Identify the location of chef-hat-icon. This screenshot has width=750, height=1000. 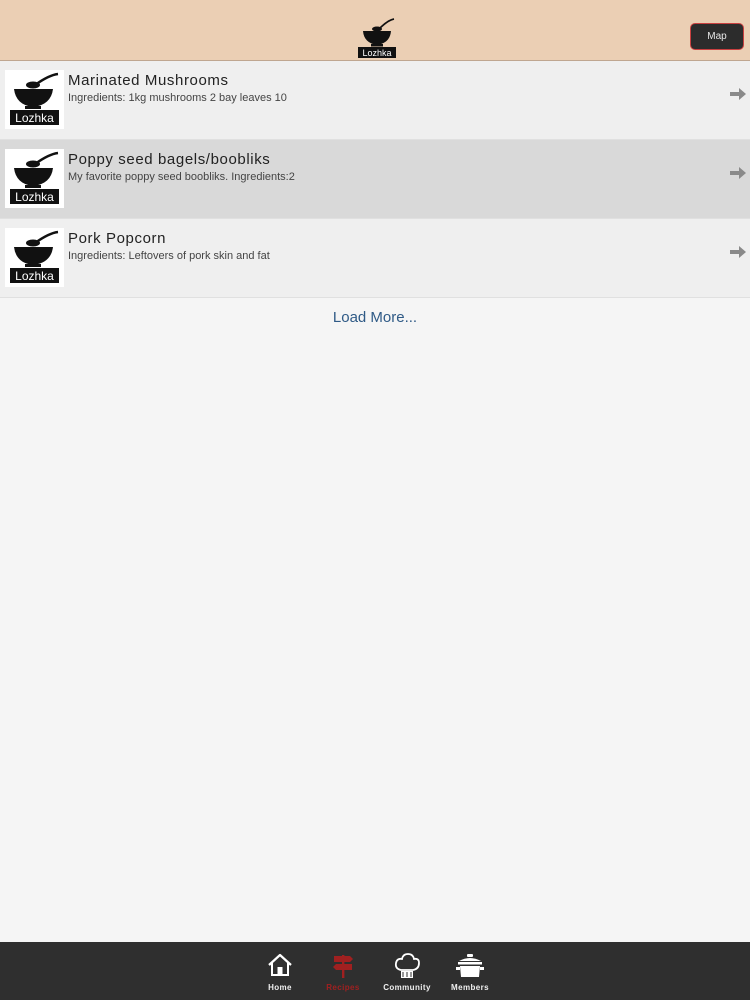
(407, 965).